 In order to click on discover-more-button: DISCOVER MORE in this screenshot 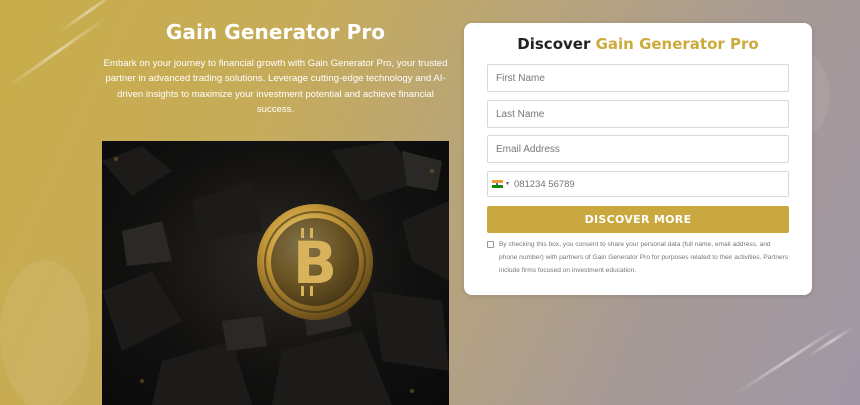, I will do `click(638, 219)`.